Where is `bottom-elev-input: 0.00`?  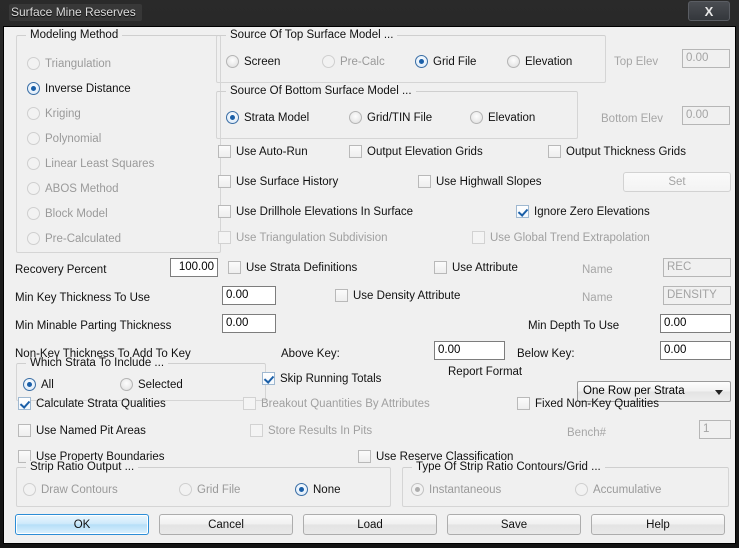
bottom-elev-input: 0.00 is located at coordinates (706, 115).